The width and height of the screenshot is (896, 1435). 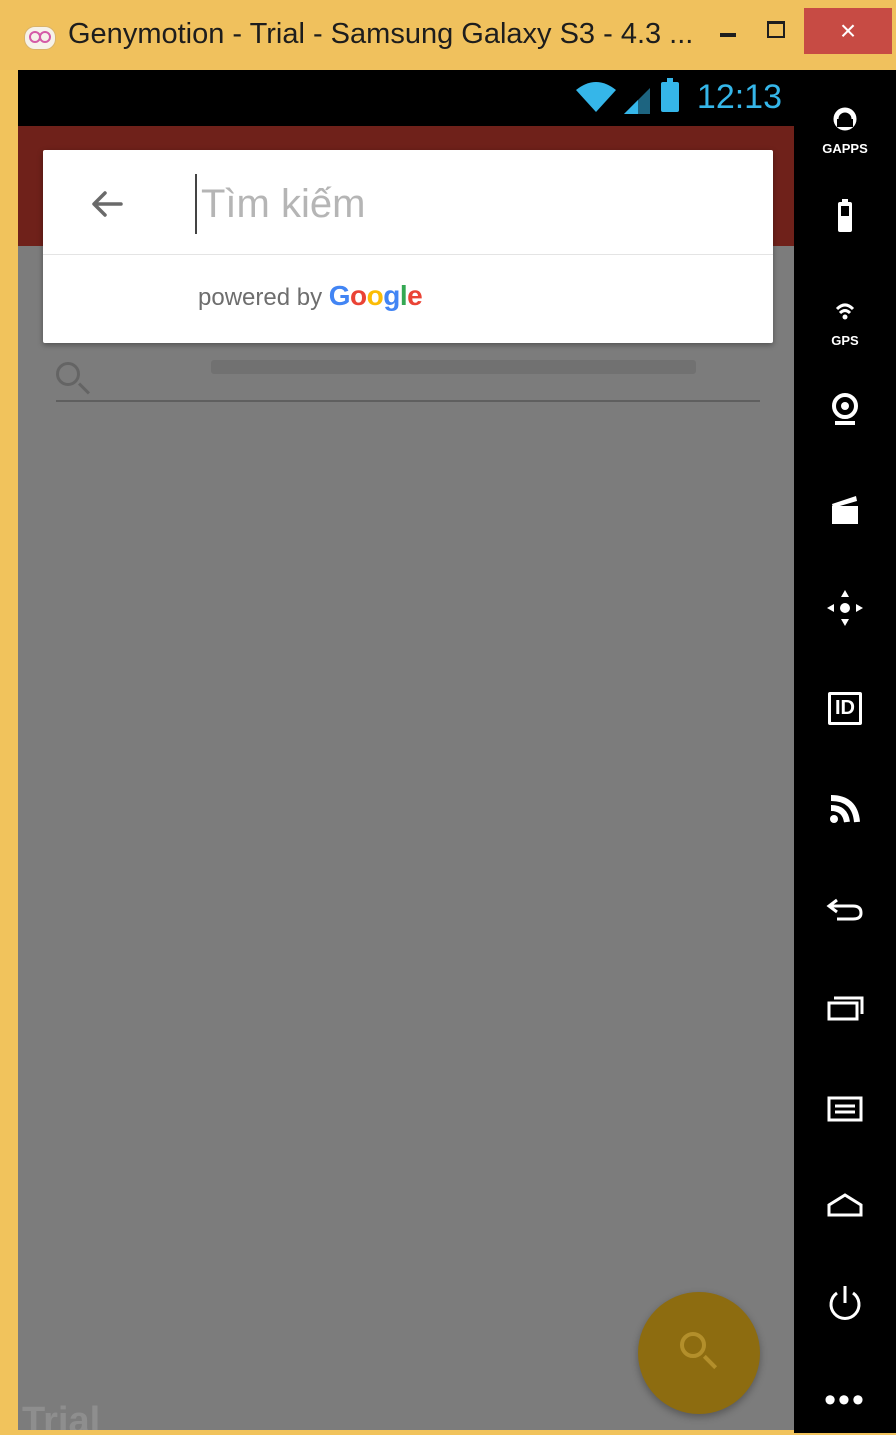 What do you see at coordinates (406, 98) in the screenshot?
I see `android-status-bar: 12:13` at bounding box center [406, 98].